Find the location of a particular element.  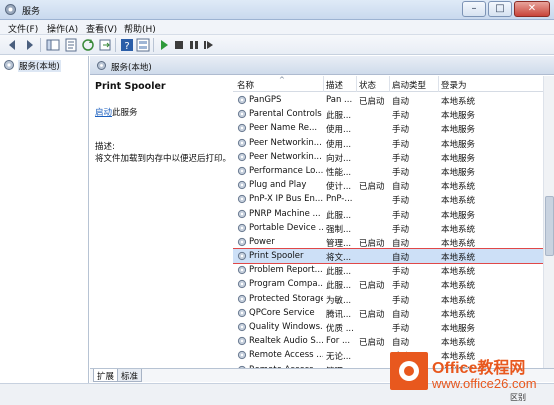

export-icon is located at coordinates (105, 45).